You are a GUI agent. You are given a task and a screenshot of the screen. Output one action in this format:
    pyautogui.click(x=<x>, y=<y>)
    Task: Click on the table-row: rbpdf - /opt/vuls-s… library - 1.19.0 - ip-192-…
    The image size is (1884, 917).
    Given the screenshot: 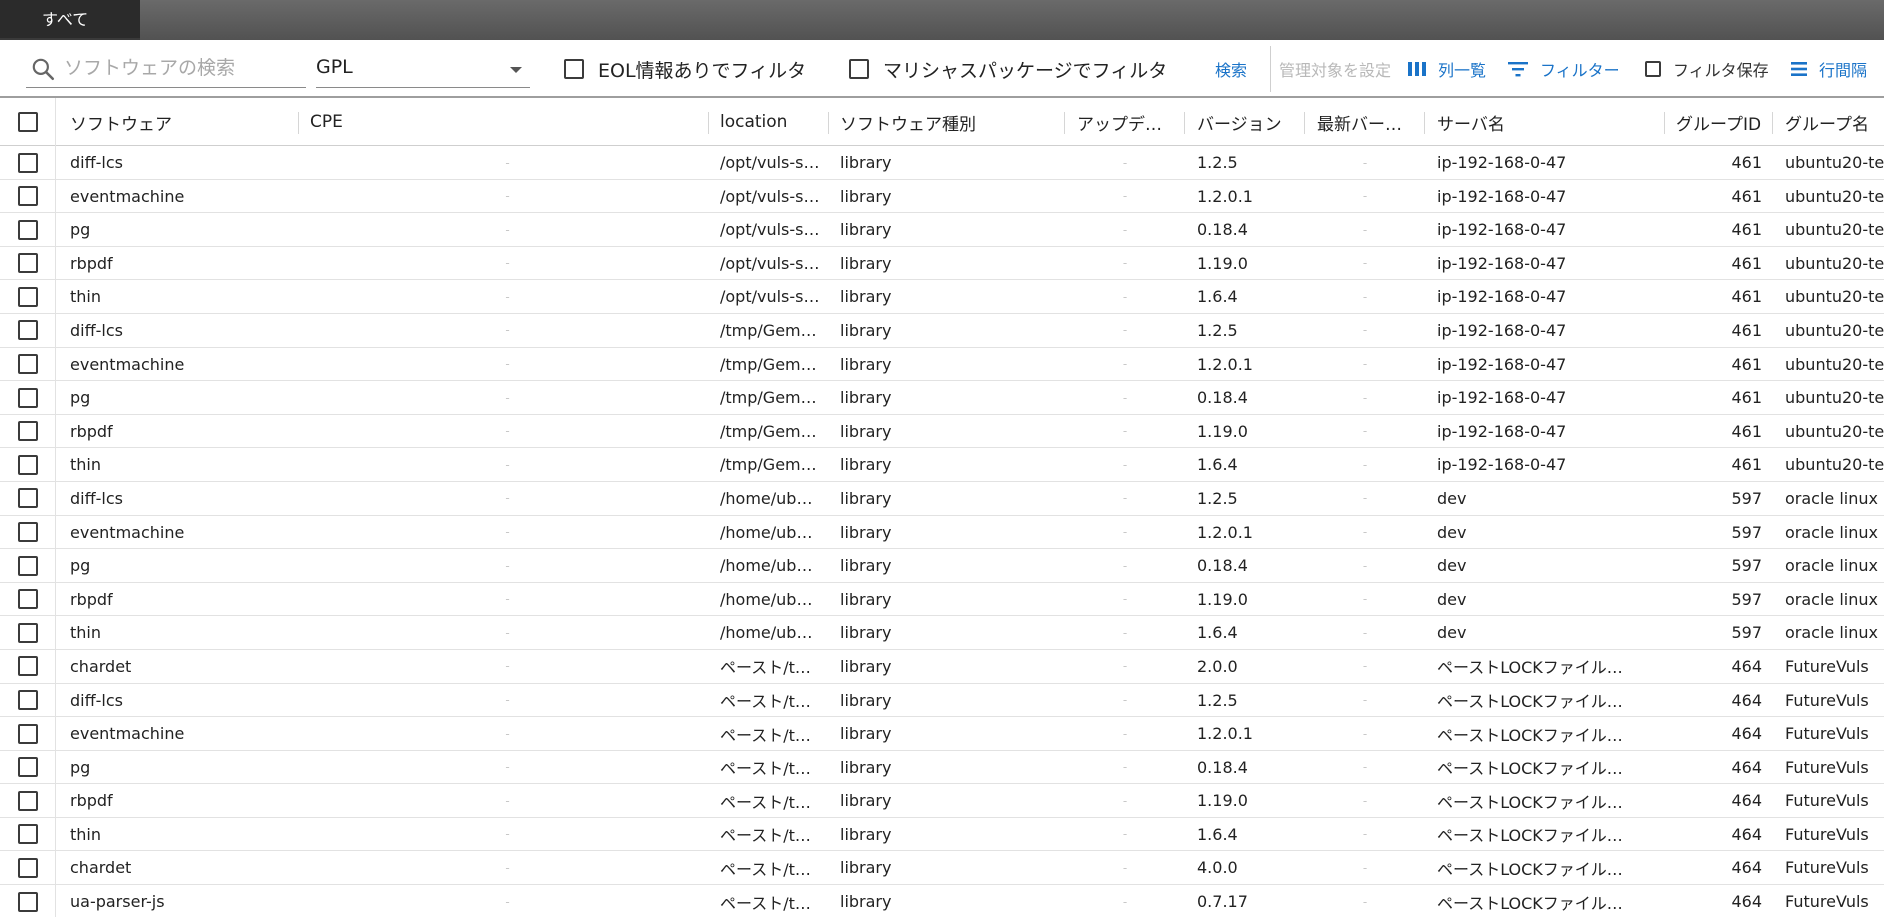 What is the action you would take?
    pyautogui.click(x=942, y=263)
    